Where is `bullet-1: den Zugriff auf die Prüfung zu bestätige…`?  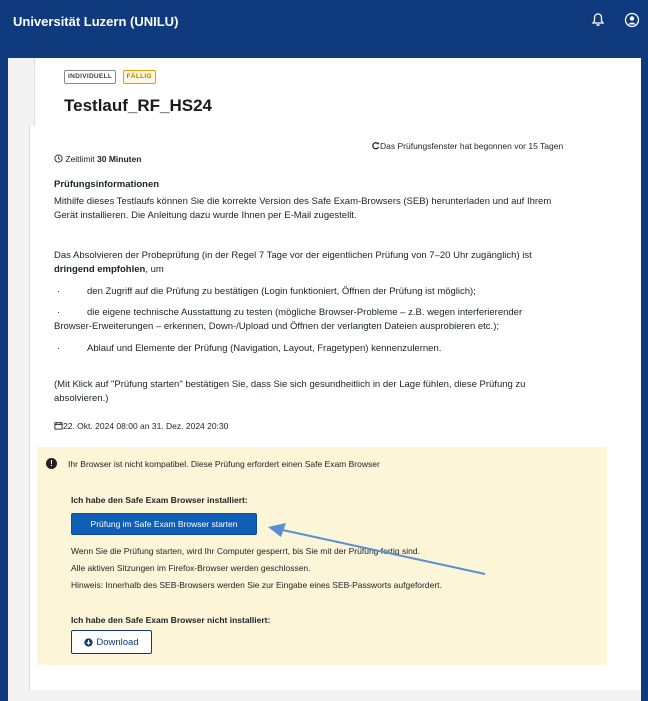
bullet-1: den Zugriff auf die Prüfung zu bestätige… is located at coordinates (281, 291).